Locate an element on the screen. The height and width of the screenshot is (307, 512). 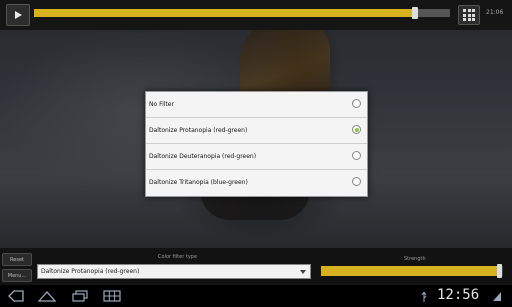
playback-time: 21:06 is located at coordinates (495, 12).